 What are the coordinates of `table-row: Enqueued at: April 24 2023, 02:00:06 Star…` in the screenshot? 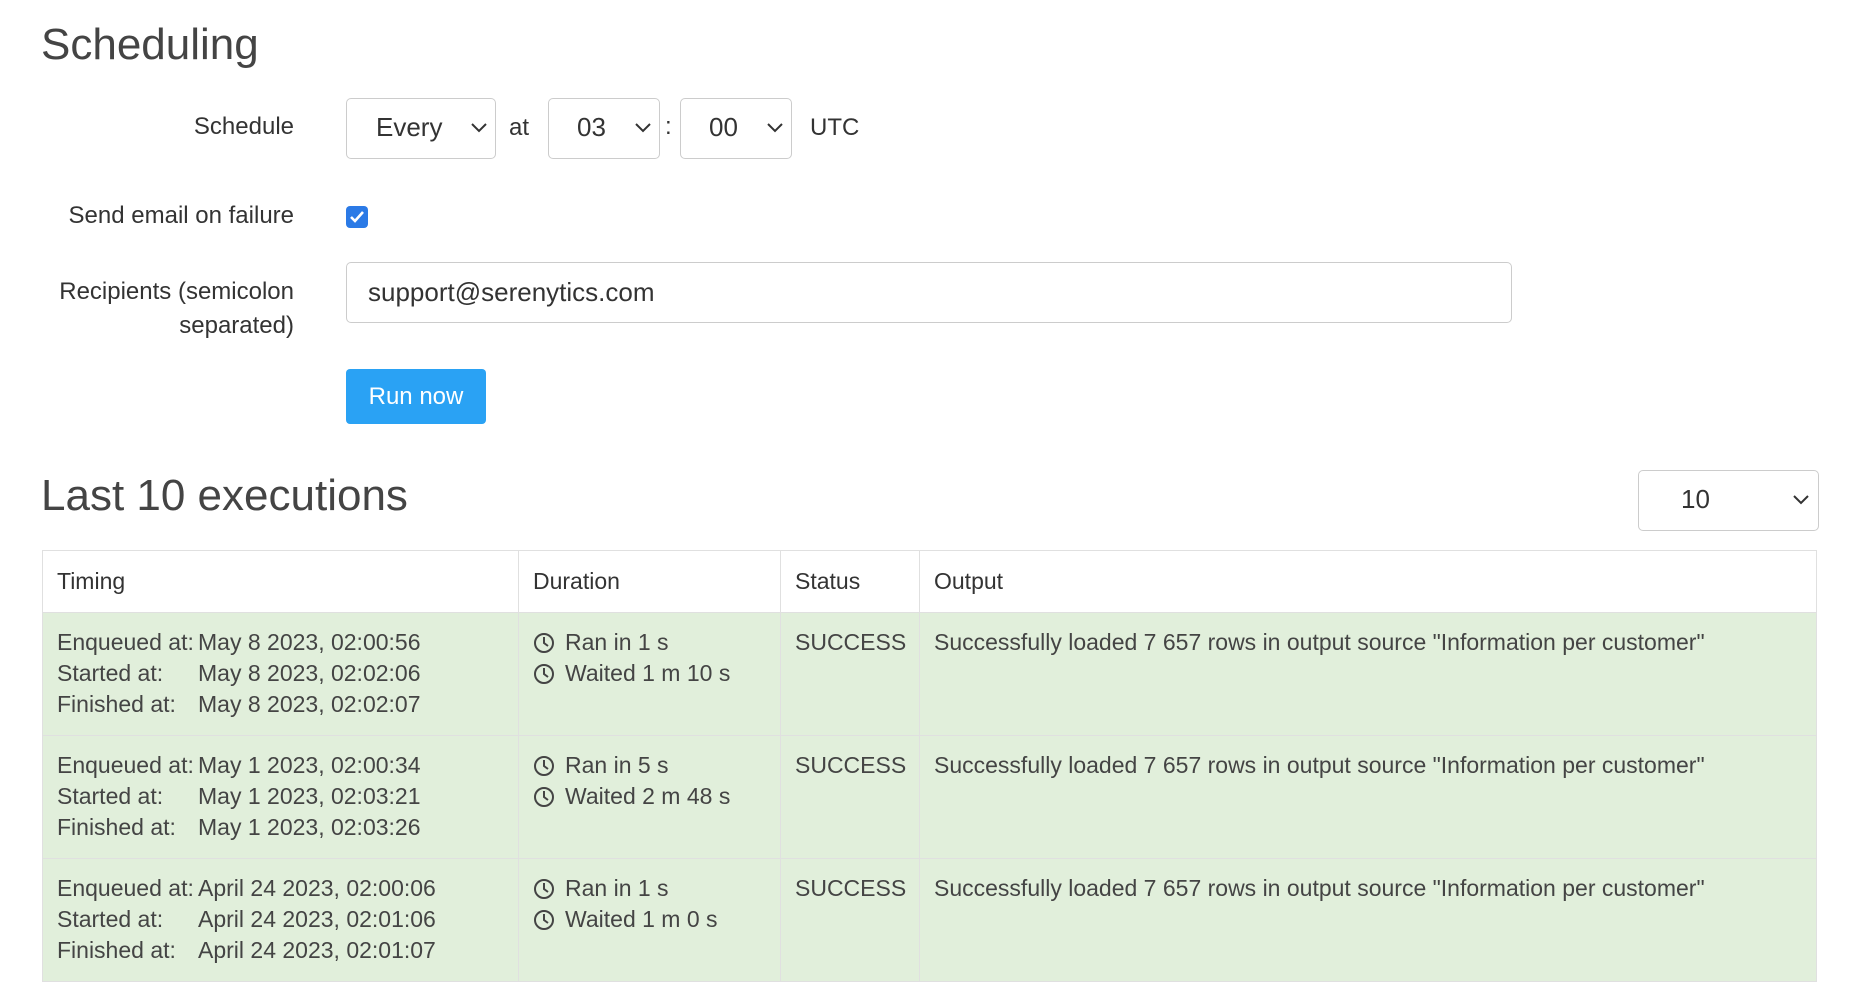 It's located at (929, 920).